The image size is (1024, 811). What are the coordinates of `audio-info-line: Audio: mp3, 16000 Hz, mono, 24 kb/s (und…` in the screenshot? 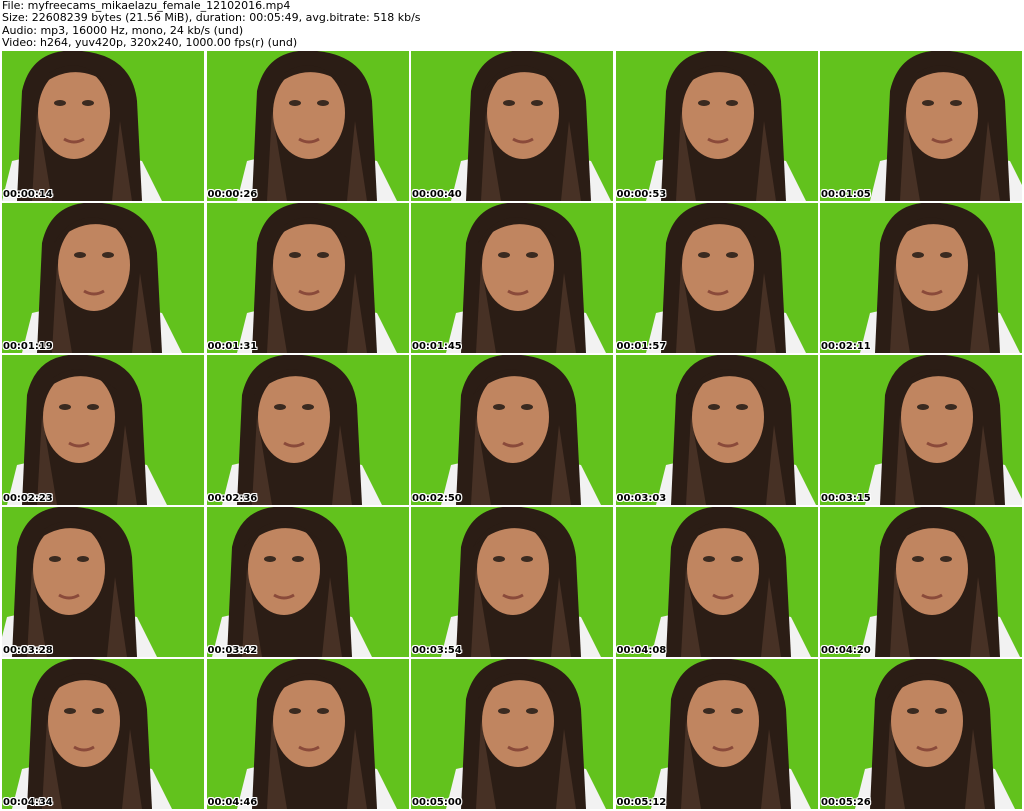 It's located at (123, 30).